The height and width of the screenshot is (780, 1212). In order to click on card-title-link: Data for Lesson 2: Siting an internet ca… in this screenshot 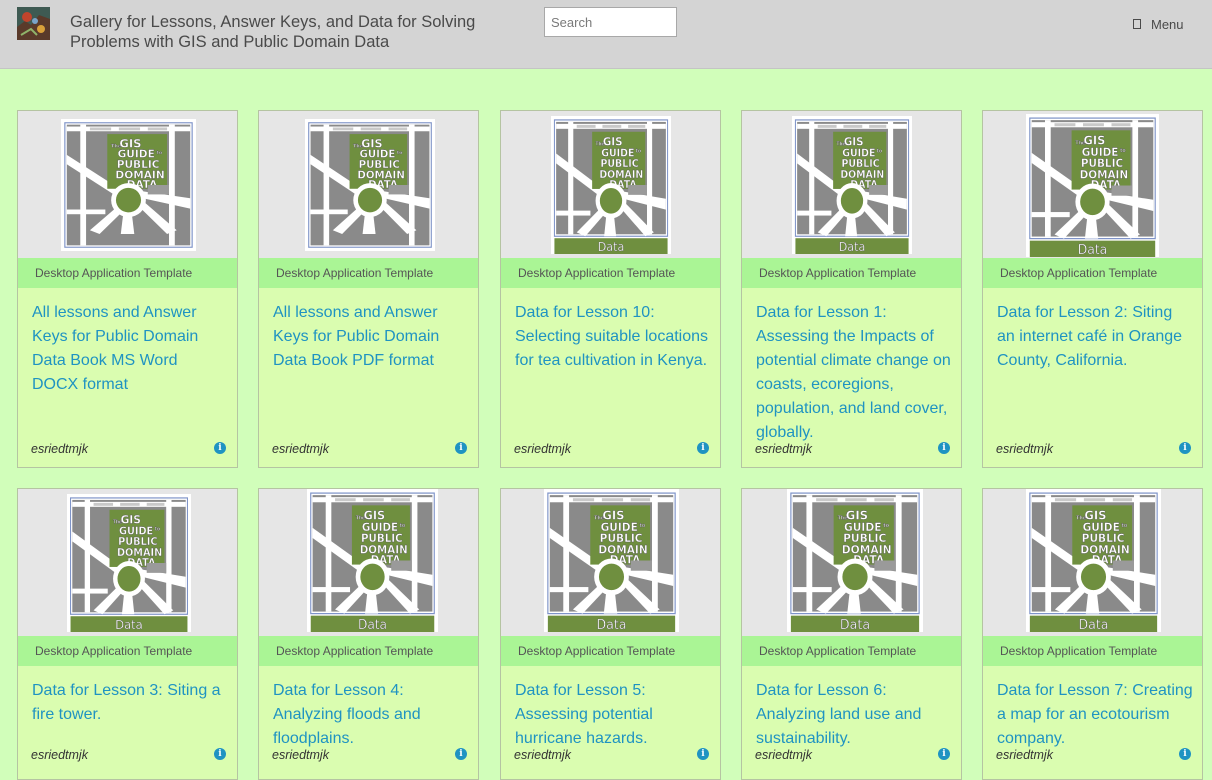, I will do `click(1095, 337)`.